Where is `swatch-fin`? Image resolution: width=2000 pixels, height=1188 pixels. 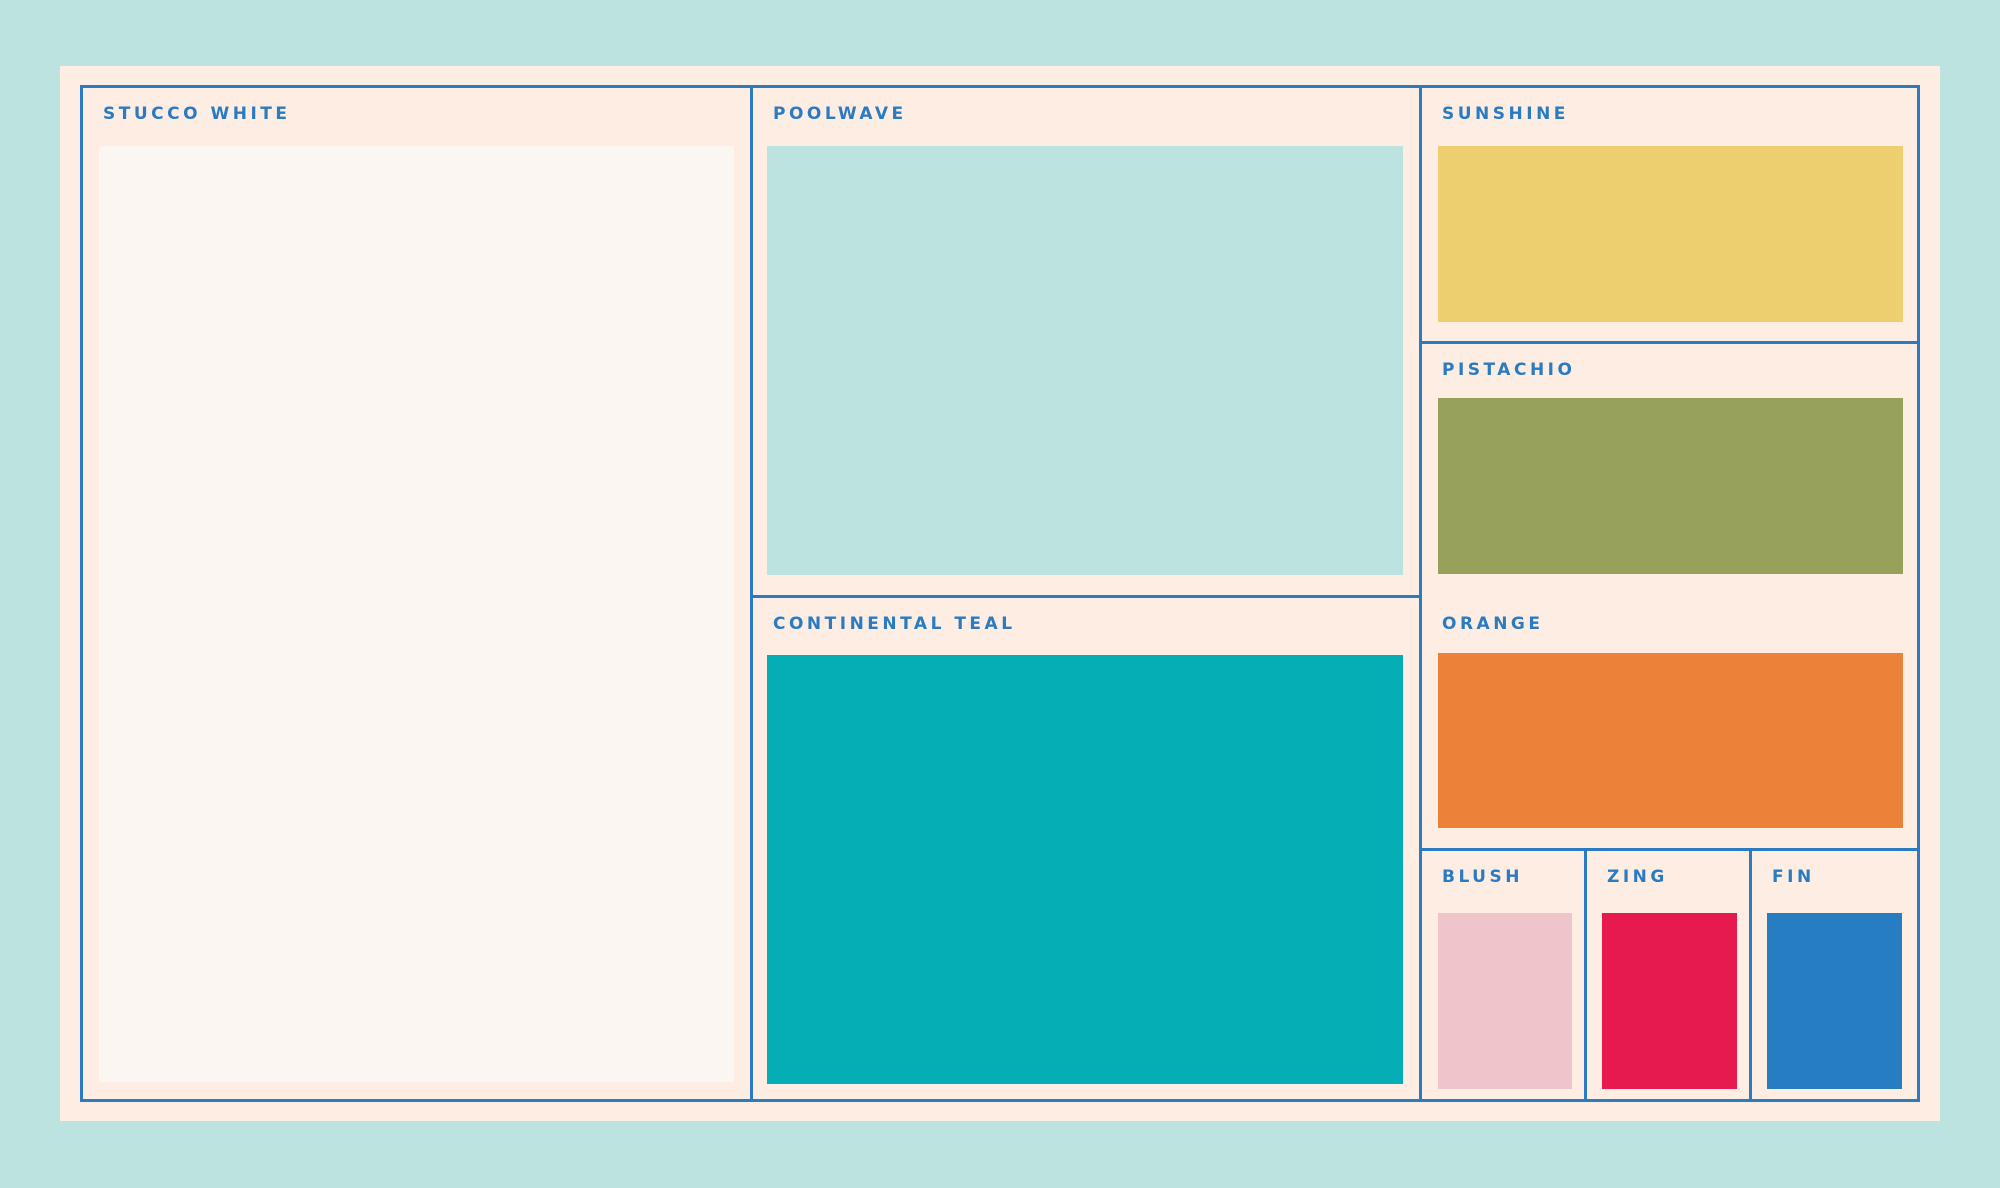
swatch-fin is located at coordinates (1834, 1001).